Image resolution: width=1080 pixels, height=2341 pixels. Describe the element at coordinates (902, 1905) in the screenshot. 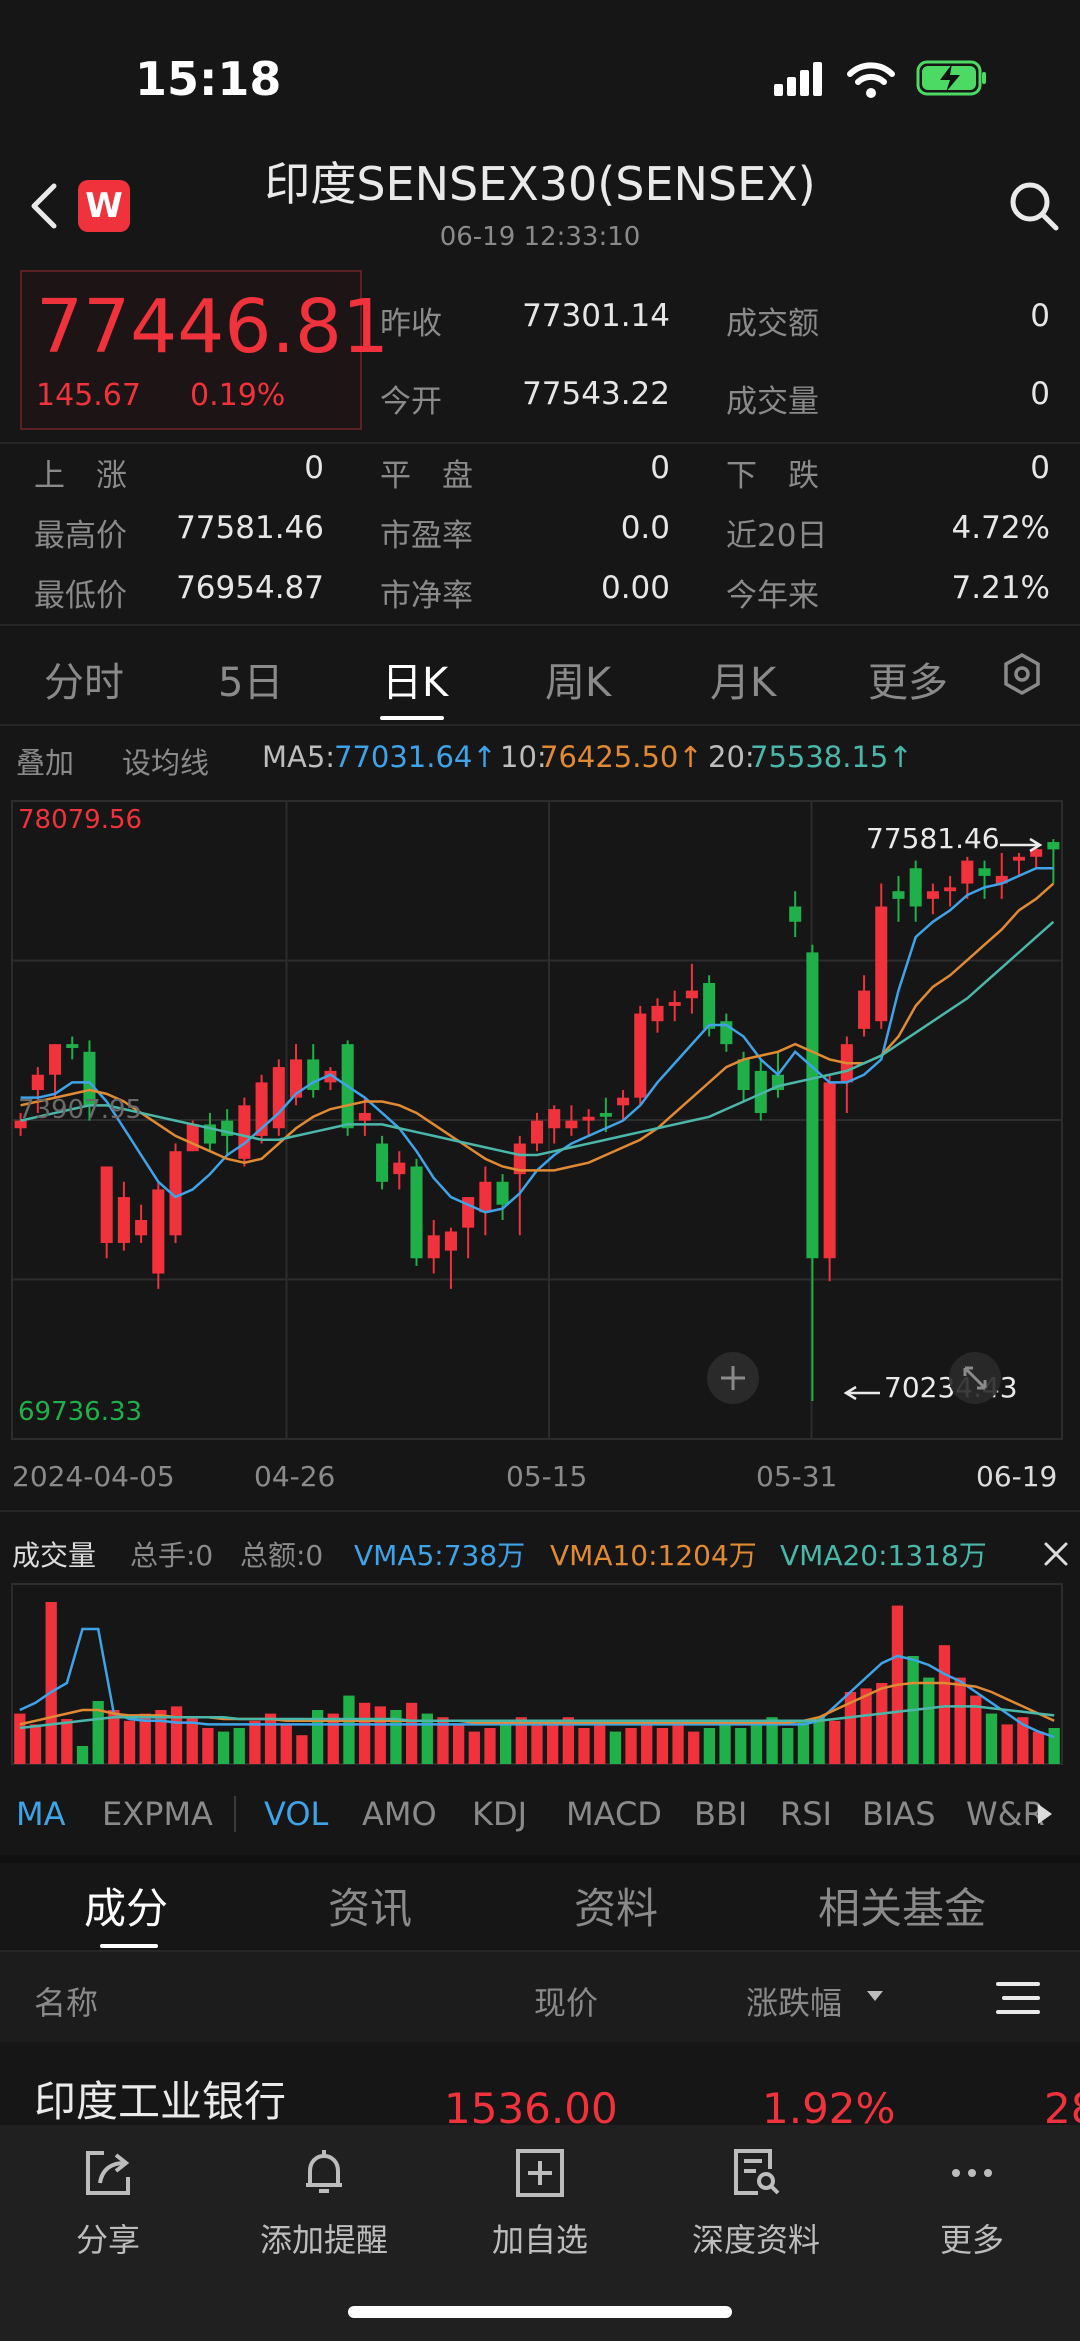

I see `tab-related-funds: 相关基金` at that location.